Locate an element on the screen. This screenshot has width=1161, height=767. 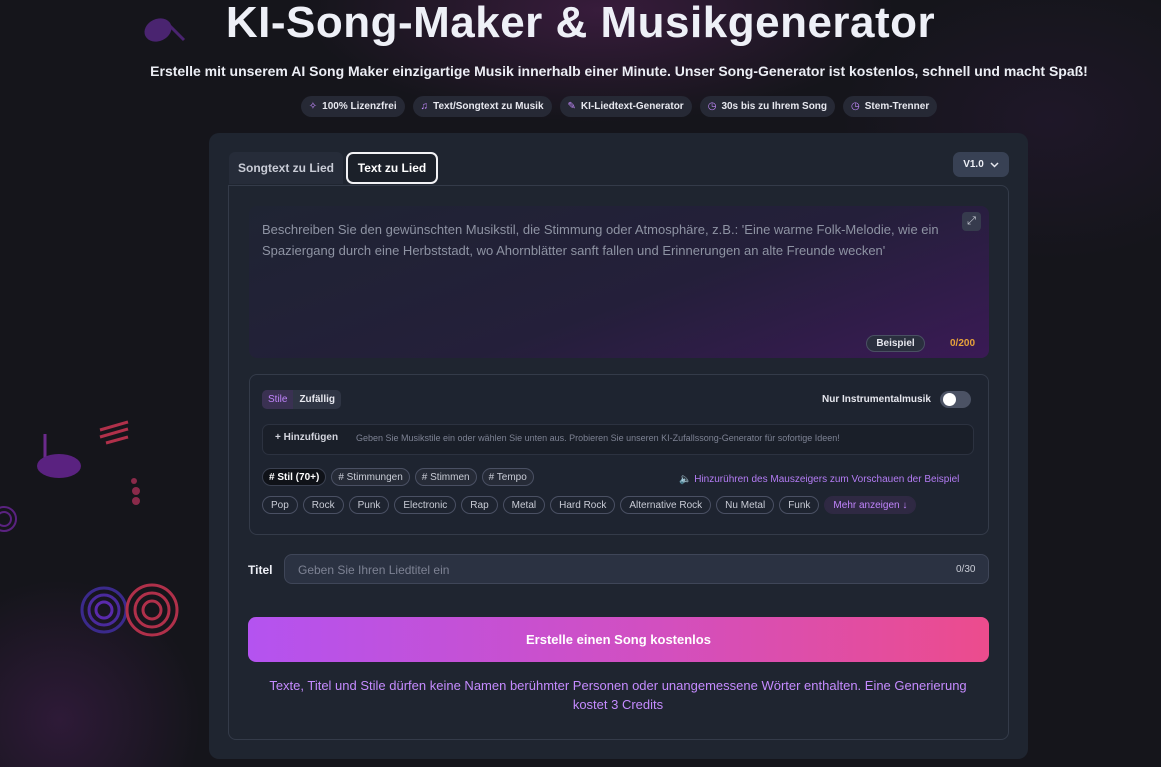
title-label: Titel is located at coordinates (260, 570).